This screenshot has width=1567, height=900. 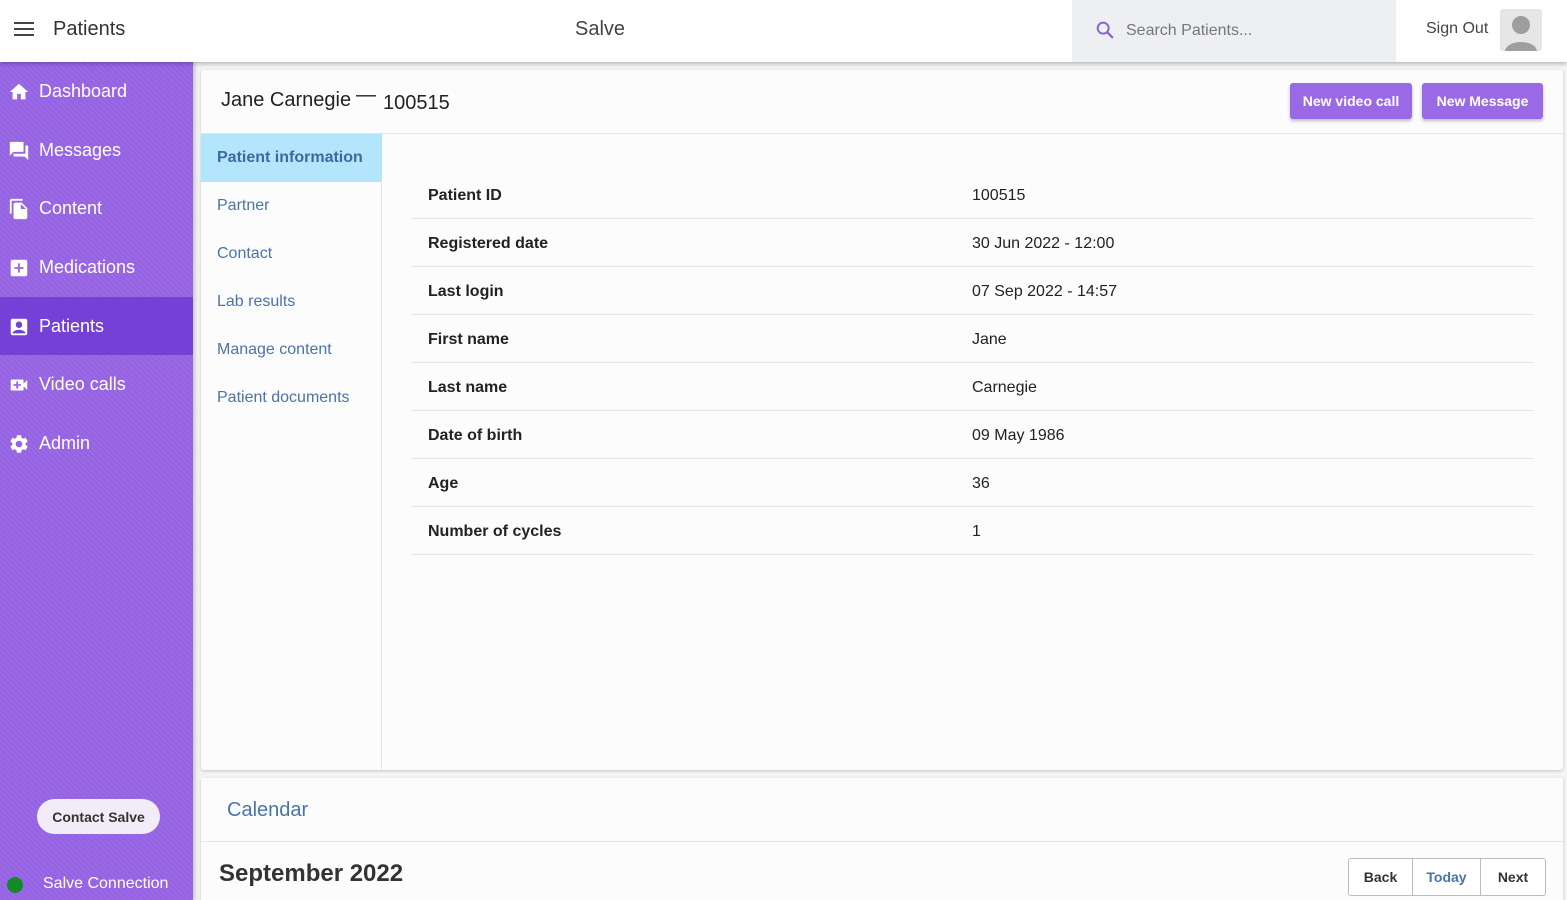 I want to click on field-label: First name, so click(x=468, y=339).